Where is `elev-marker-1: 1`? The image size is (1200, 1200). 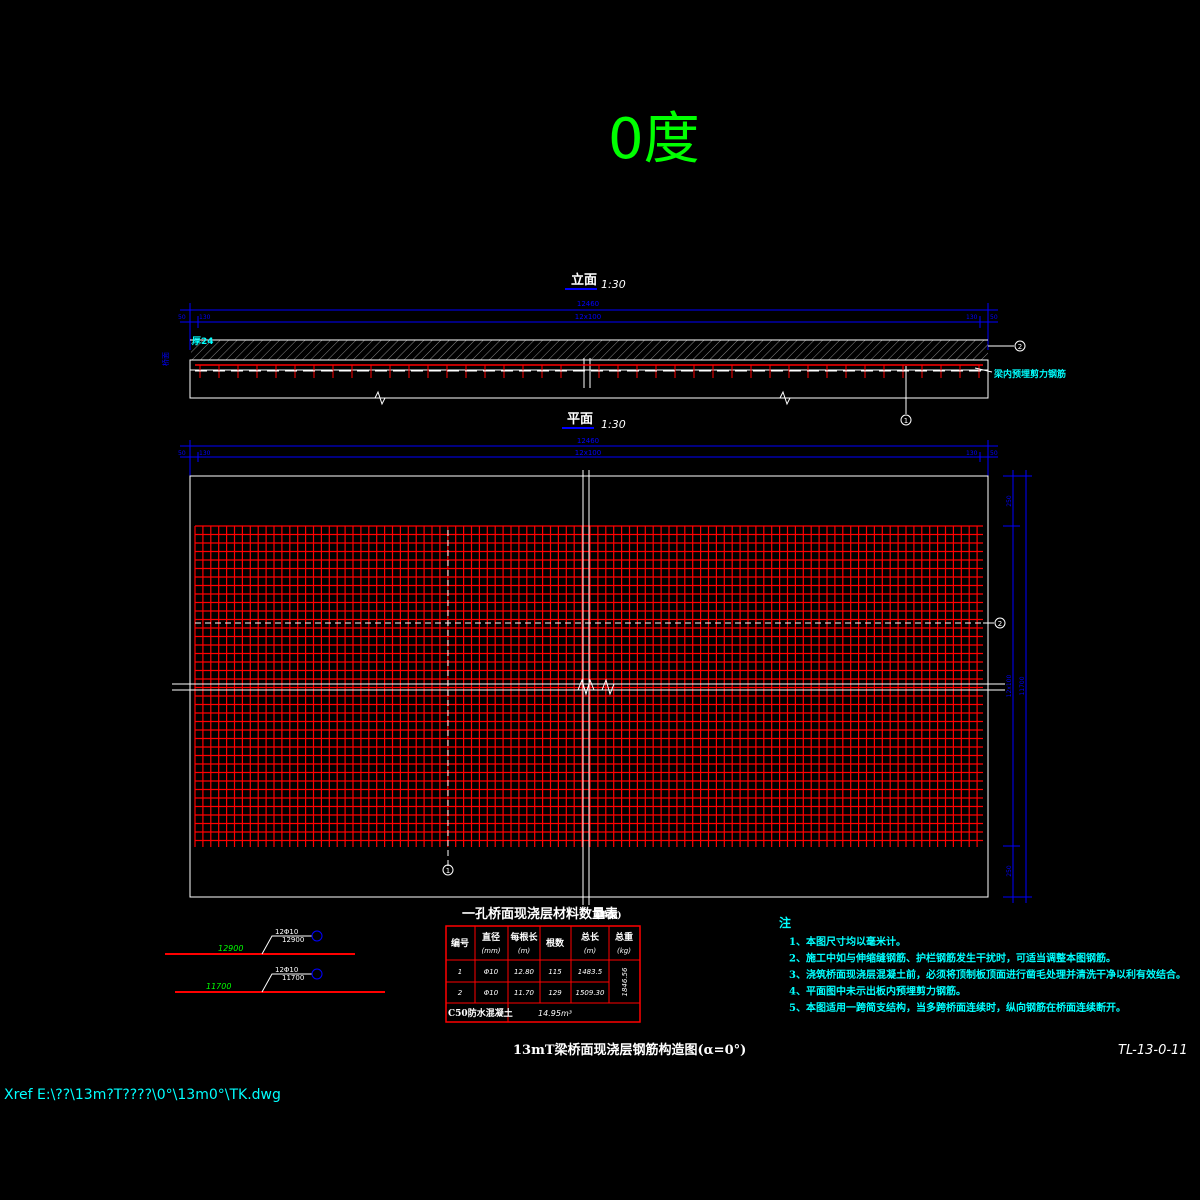
elev-marker-1: 1 is located at coordinates (906, 421).